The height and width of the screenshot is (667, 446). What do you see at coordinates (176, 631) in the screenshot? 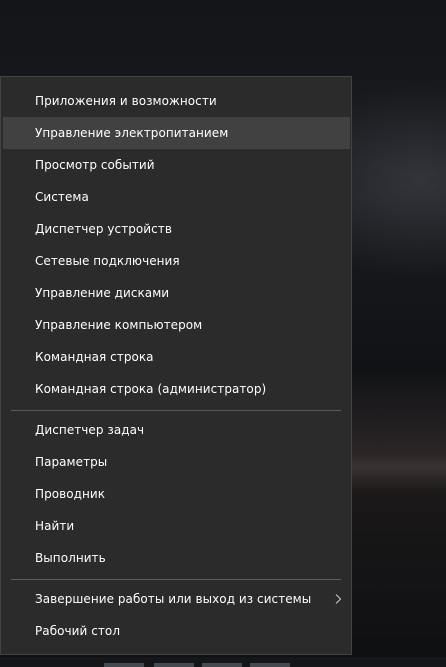
I see `menu-item-desktop: Рабочий стол` at bounding box center [176, 631].